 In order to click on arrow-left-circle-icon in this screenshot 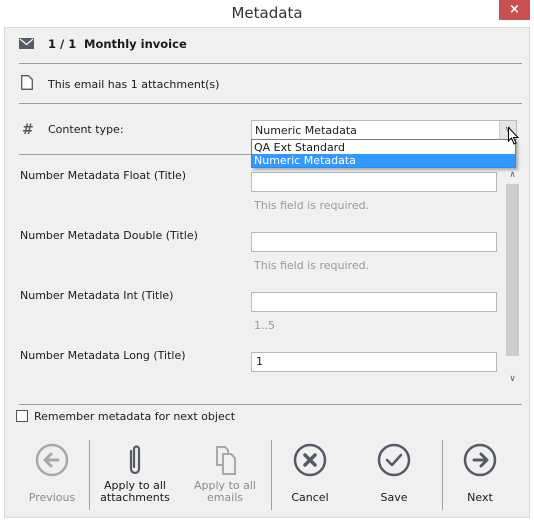, I will do `click(52, 460)`.